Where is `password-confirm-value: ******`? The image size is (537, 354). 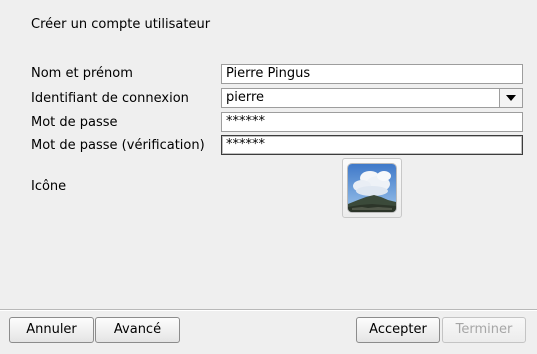 password-confirm-value: ****** is located at coordinates (245, 144).